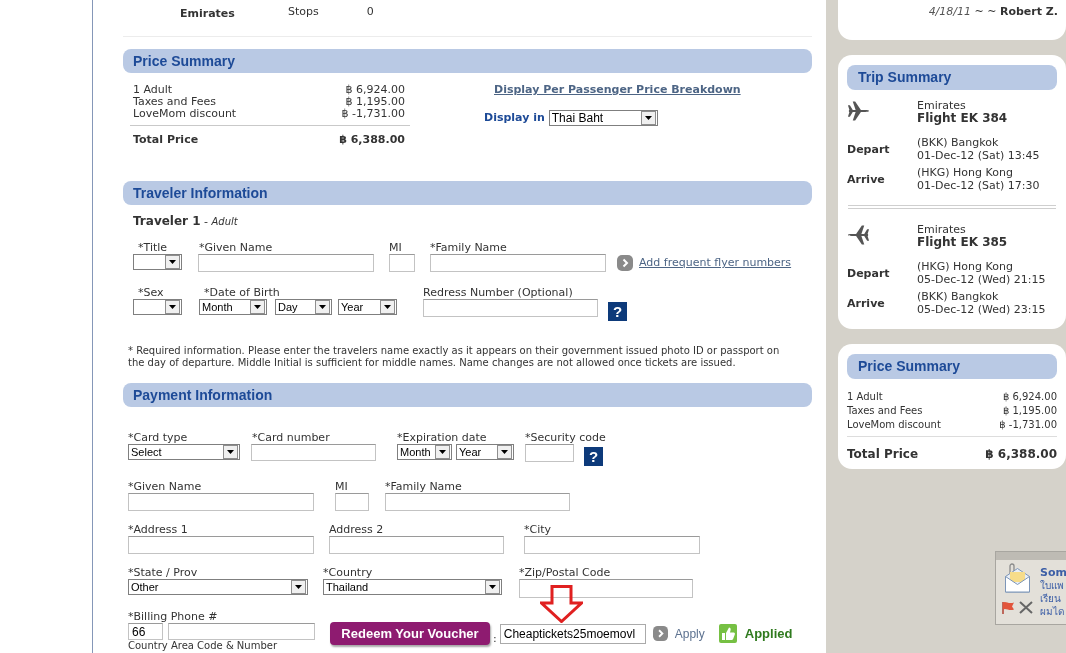 The image size is (1066, 653). Describe the element at coordinates (1008, 607) in the screenshot. I see `flag-icon` at that location.